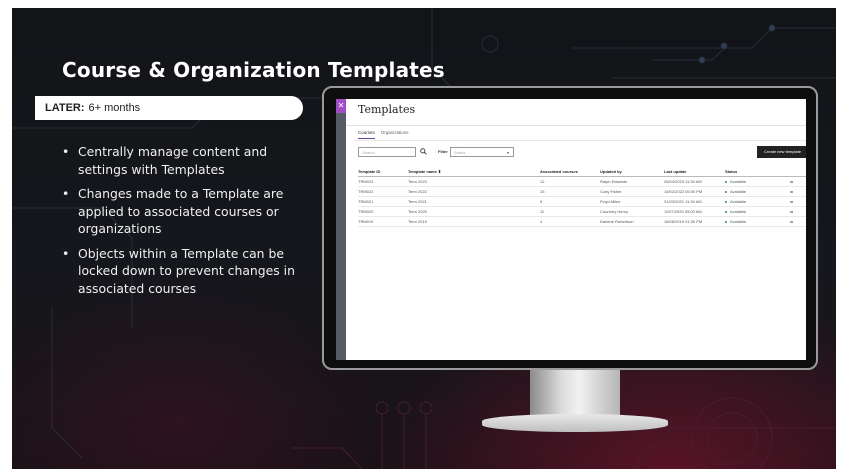 Image resolution: width=849 pixels, height=473 pixels. What do you see at coordinates (575, 423) in the screenshot?
I see `monitor-base` at bounding box center [575, 423].